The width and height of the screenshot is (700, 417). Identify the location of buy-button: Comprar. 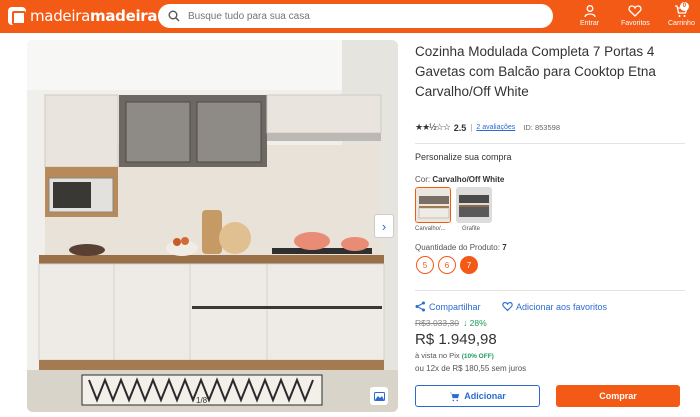
(618, 396).